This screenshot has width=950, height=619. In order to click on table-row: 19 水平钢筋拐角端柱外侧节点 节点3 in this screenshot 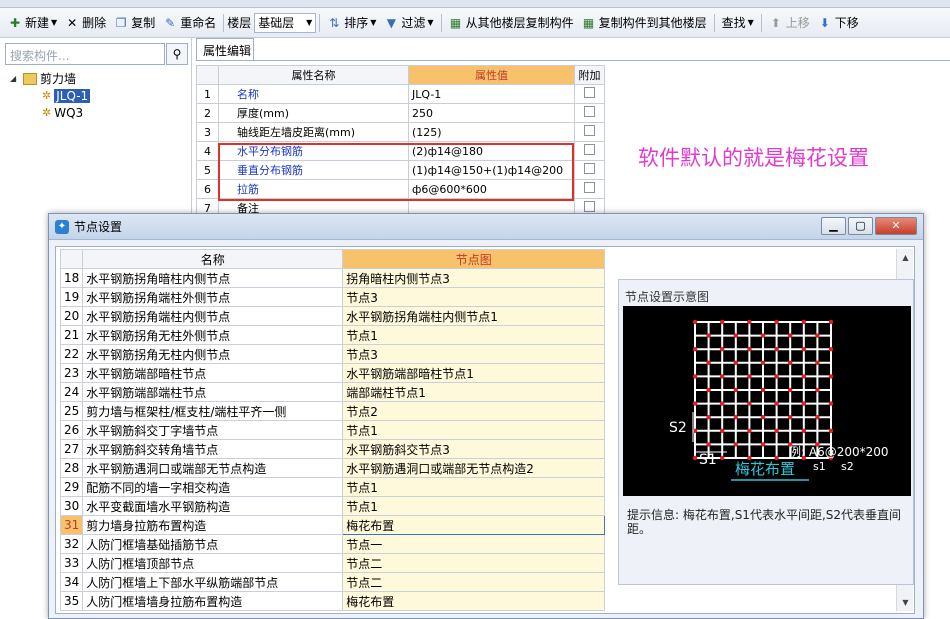, I will do `click(332, 297)`.